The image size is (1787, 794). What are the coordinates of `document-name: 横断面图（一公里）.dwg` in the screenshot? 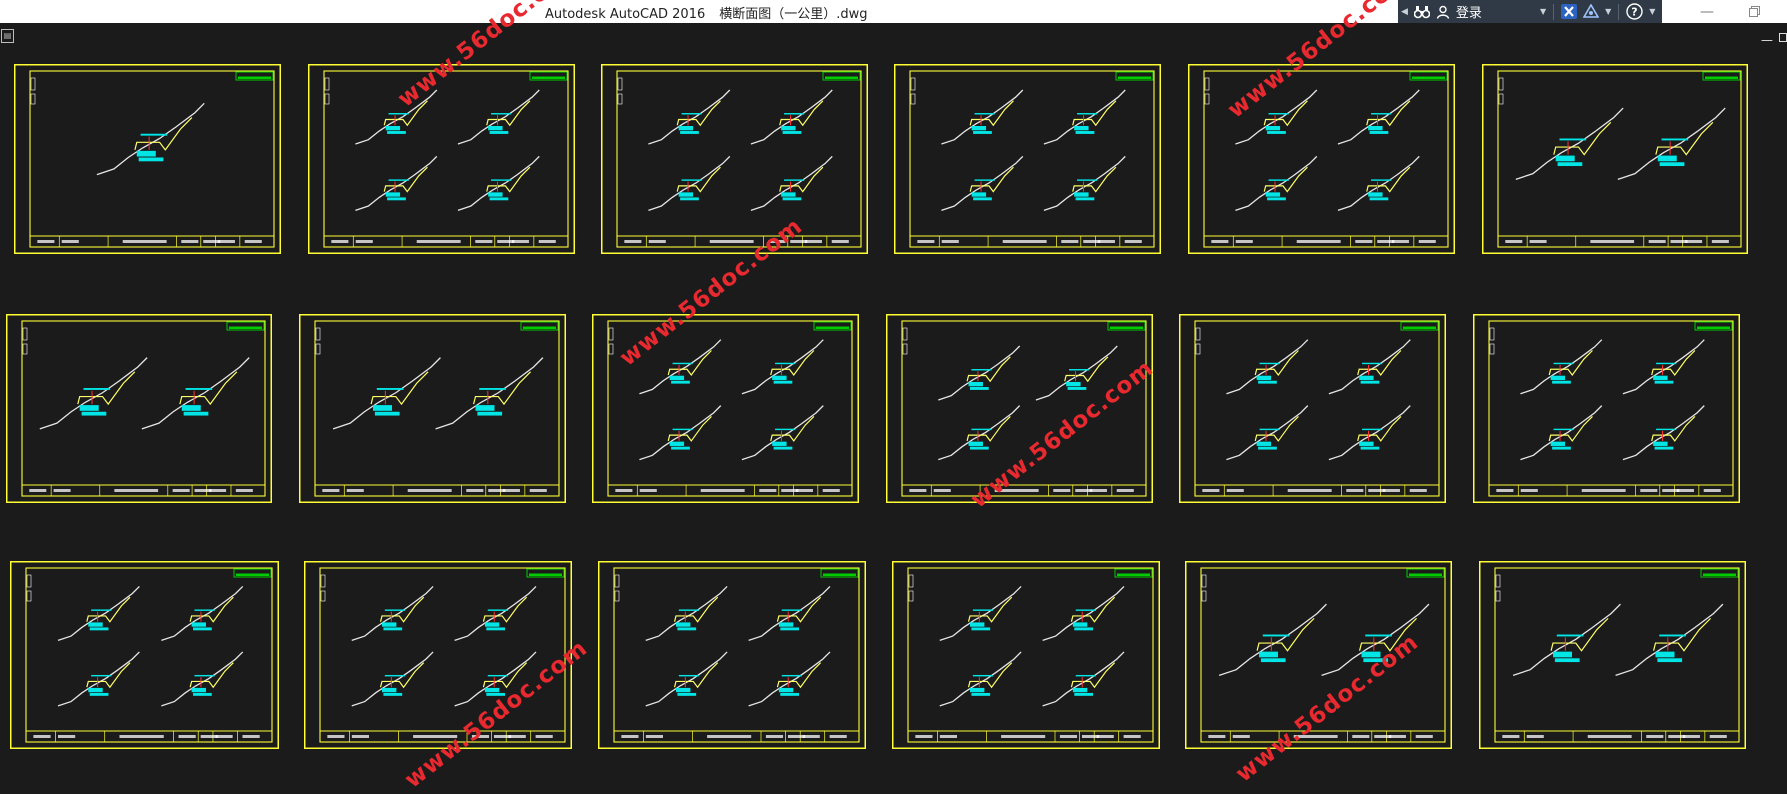 It's located at (793, 14).